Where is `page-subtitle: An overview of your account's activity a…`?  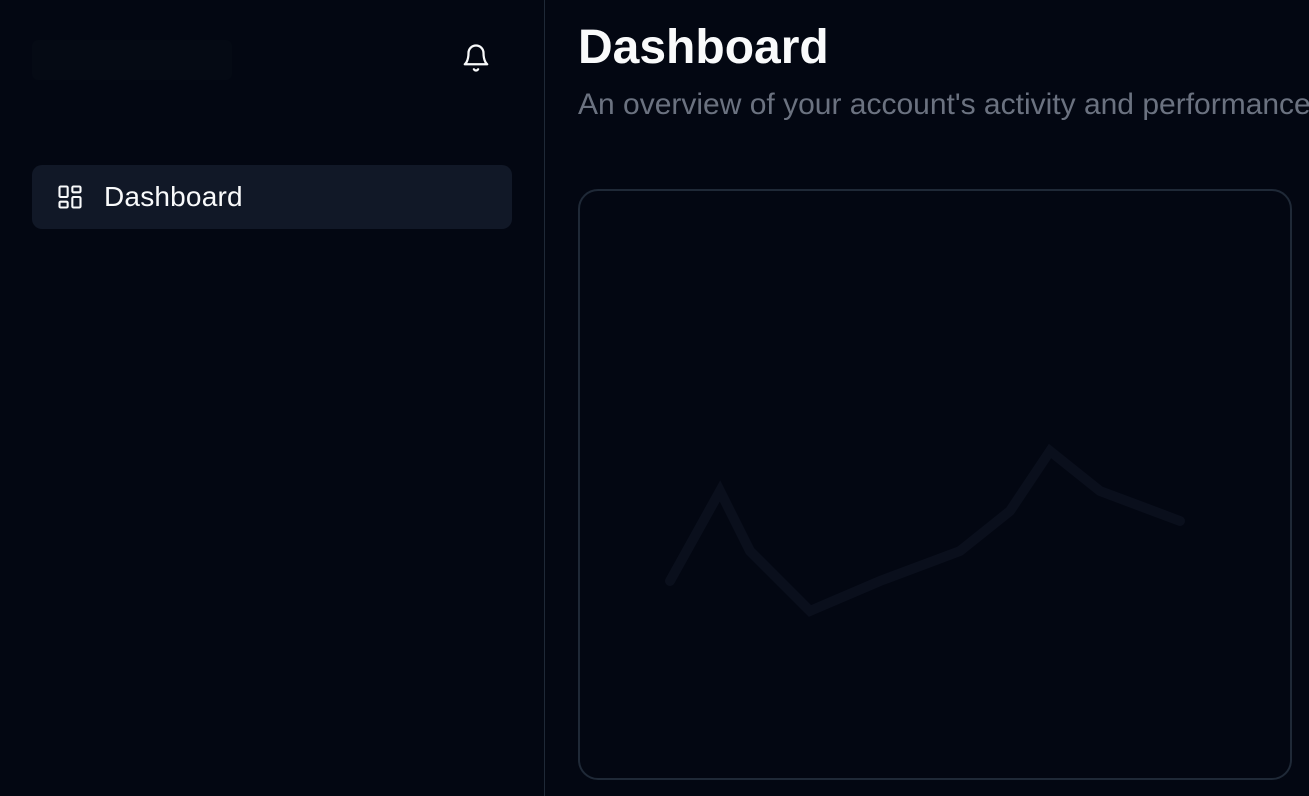 page-subtitle: An overview of your account's activity a… is located at coordinates (943, 104).